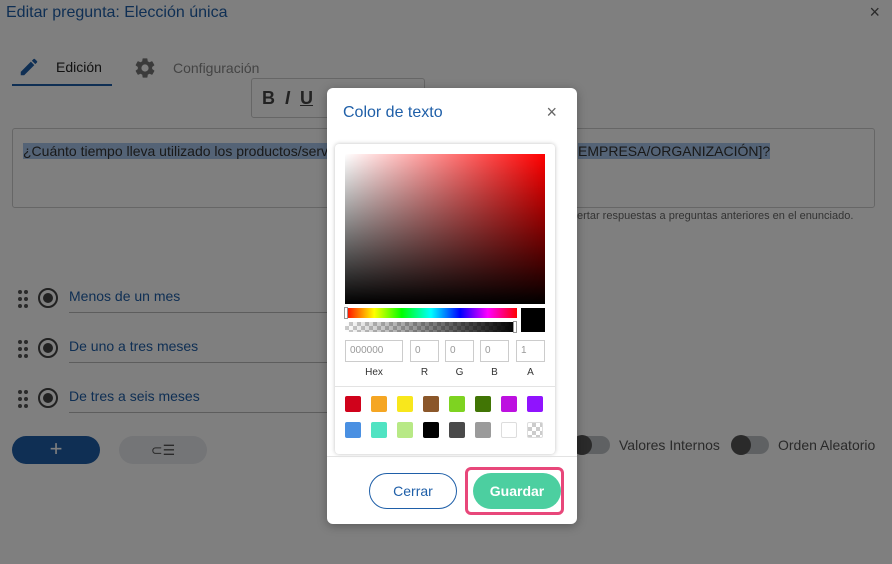 The image size is (892, 564). Describe the element at coordinates (551, 112) in the screenshot. I see `close-icon: ×` at that location.